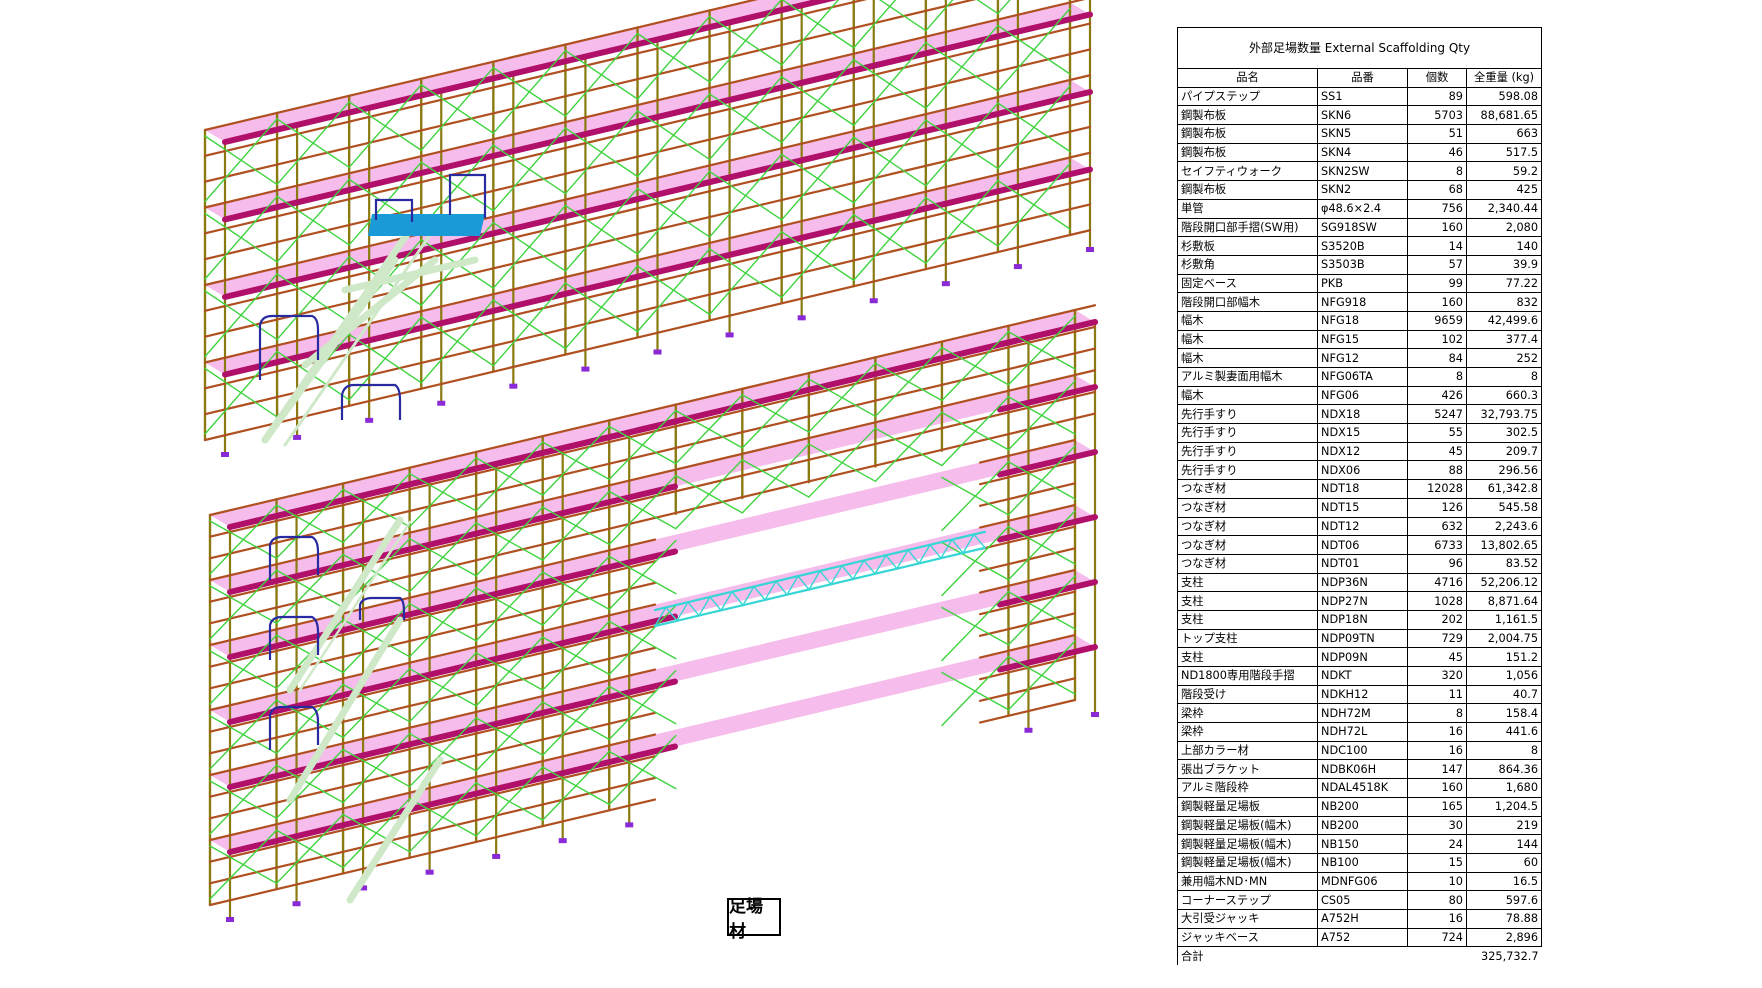  I want to click on table-row: 大引受ジャッキ A752H 16 78.88, so click(1360, 918).